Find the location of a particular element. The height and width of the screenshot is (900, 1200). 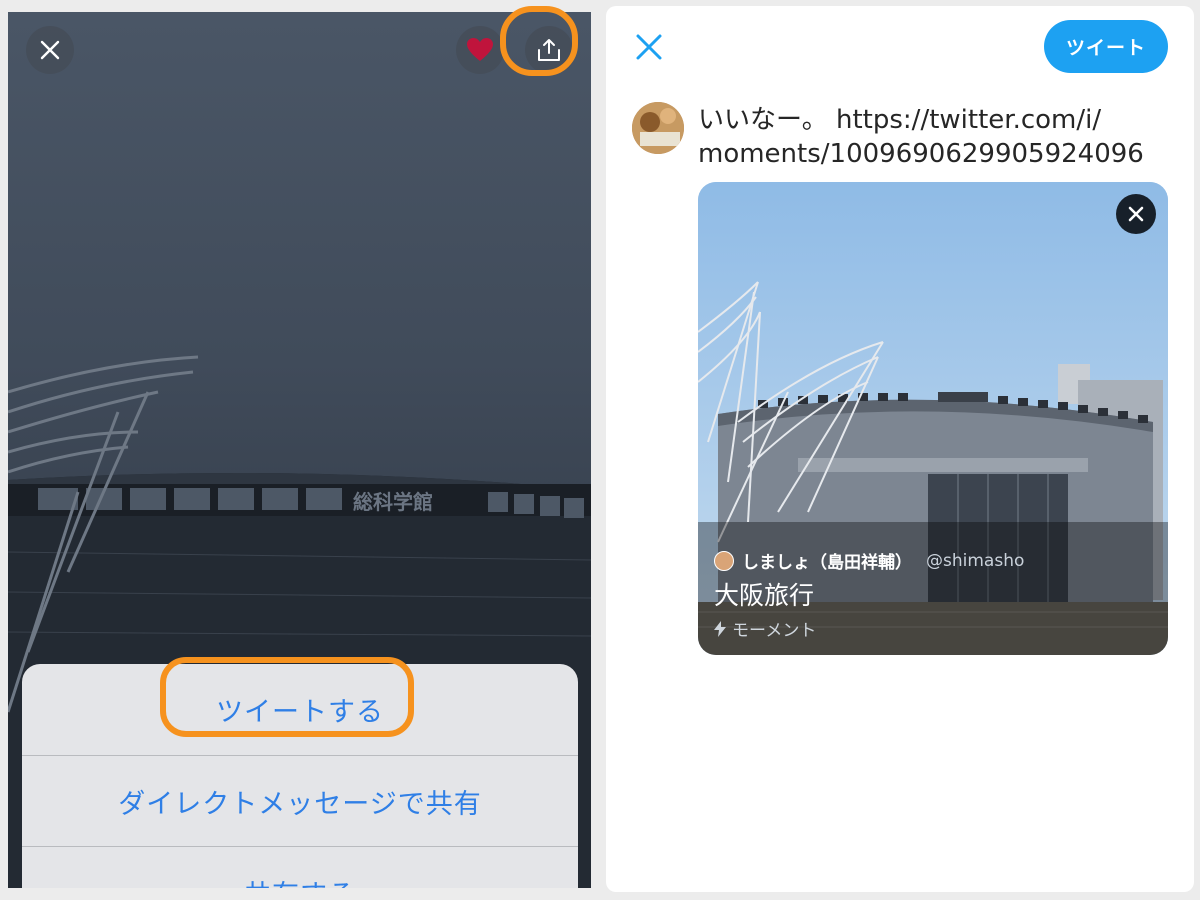

card-author: しましょ（島田祥輔） @shimasho is located at coordinates (869, 560).